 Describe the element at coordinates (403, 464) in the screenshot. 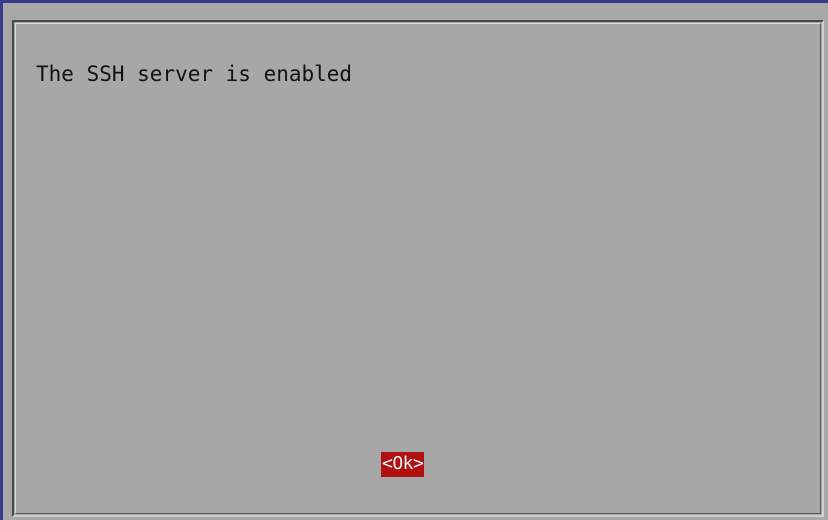

I see `ok-button: <Ok>` at that location.